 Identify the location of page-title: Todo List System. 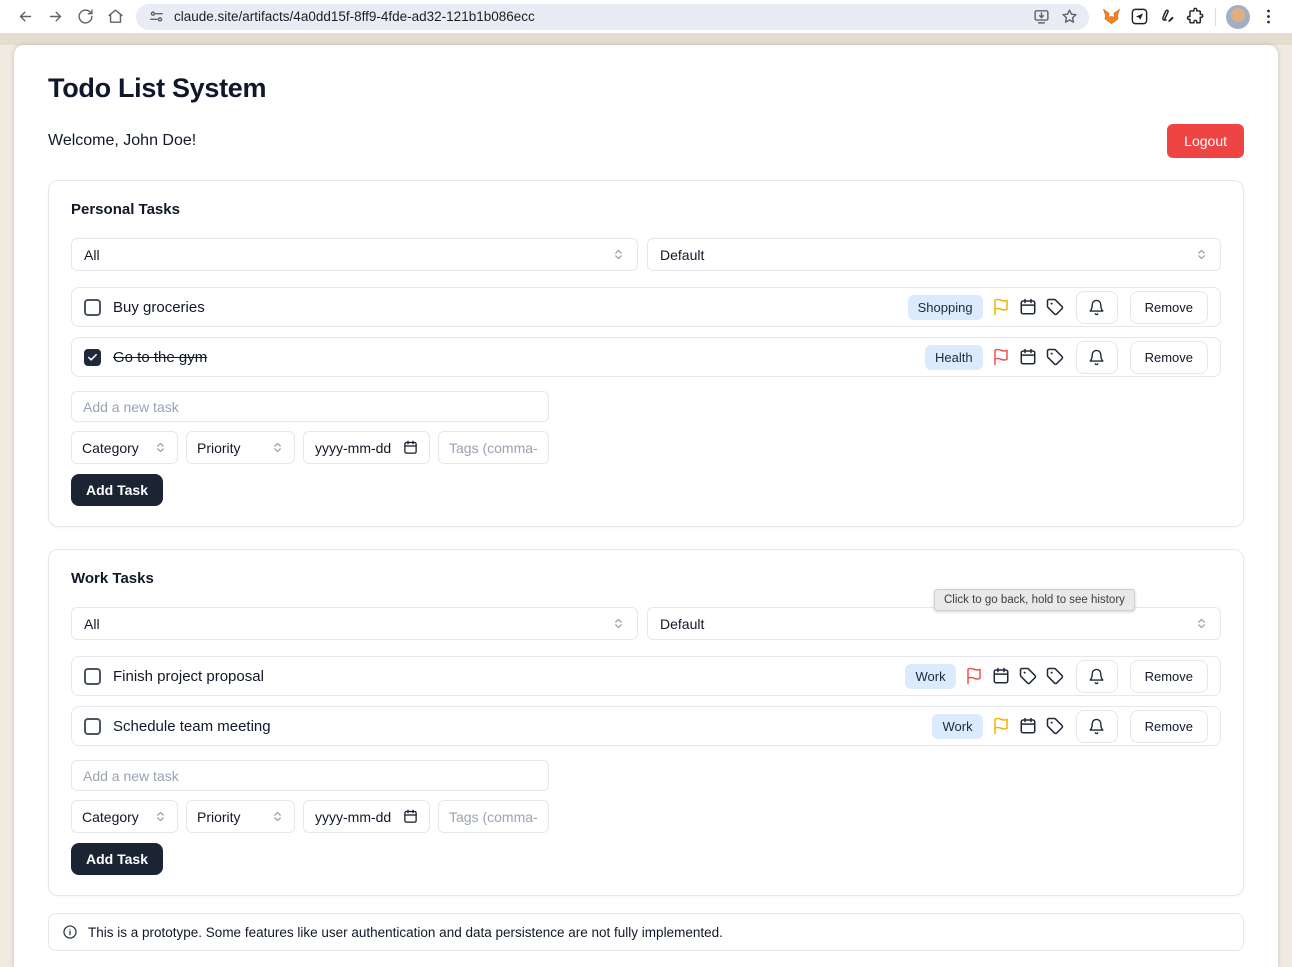
(157, 88).